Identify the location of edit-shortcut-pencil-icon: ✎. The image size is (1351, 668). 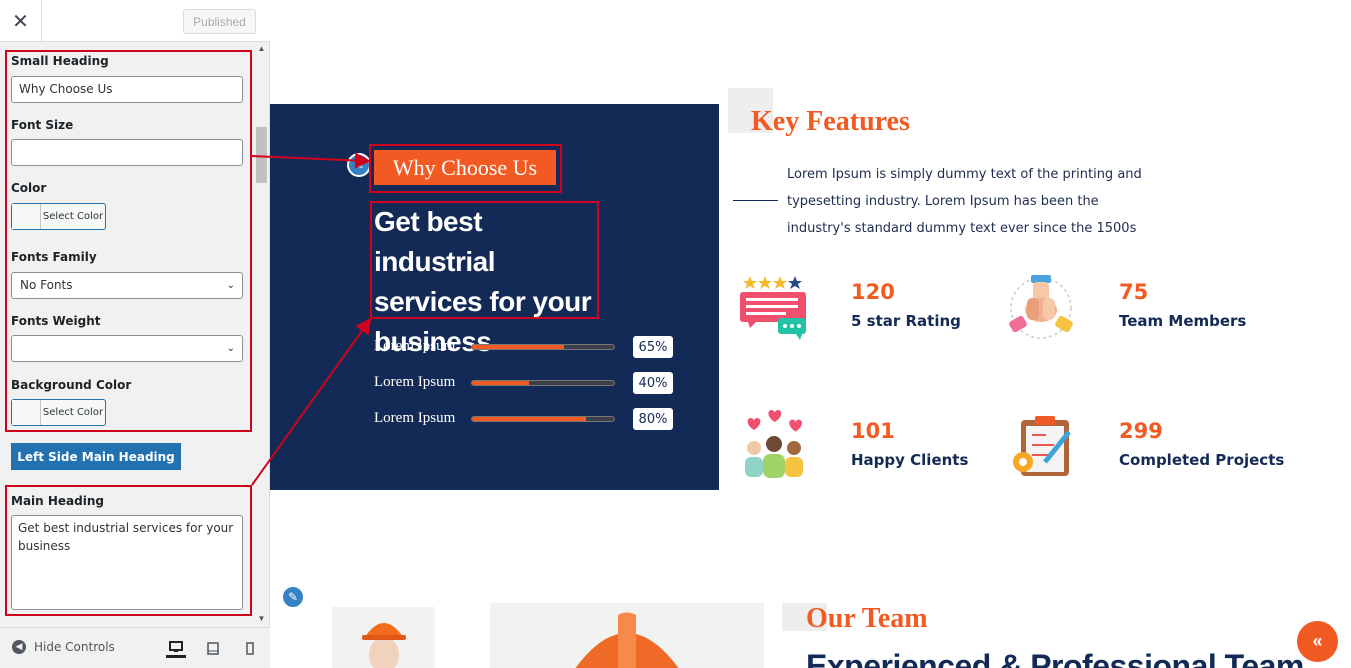
(293, 597).